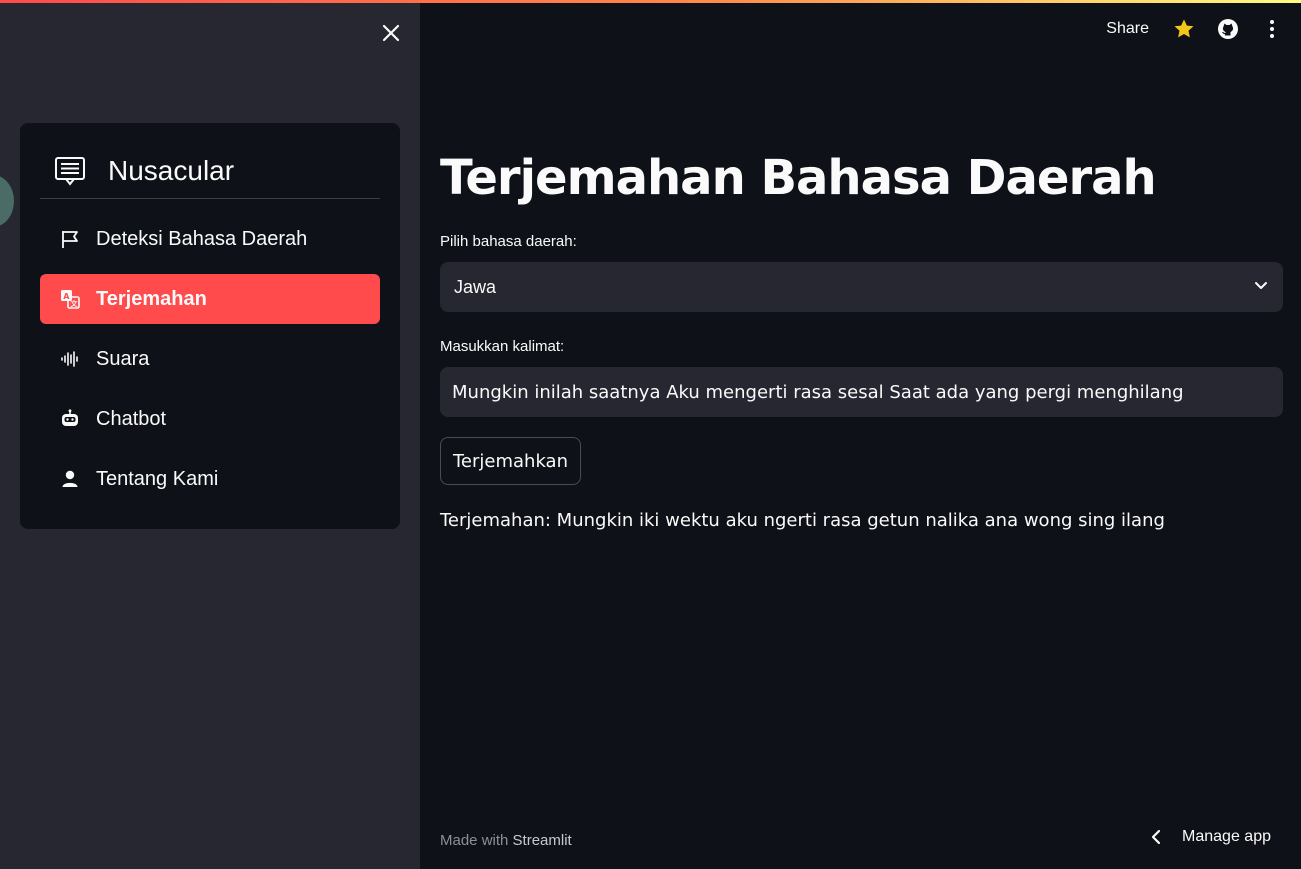 This screenshot has width=1301, height=869. What do you see at coordinates (542, 840) in the screenshot?
I see `streamlit-link: Streamlit` at bounding box center [542, 840].